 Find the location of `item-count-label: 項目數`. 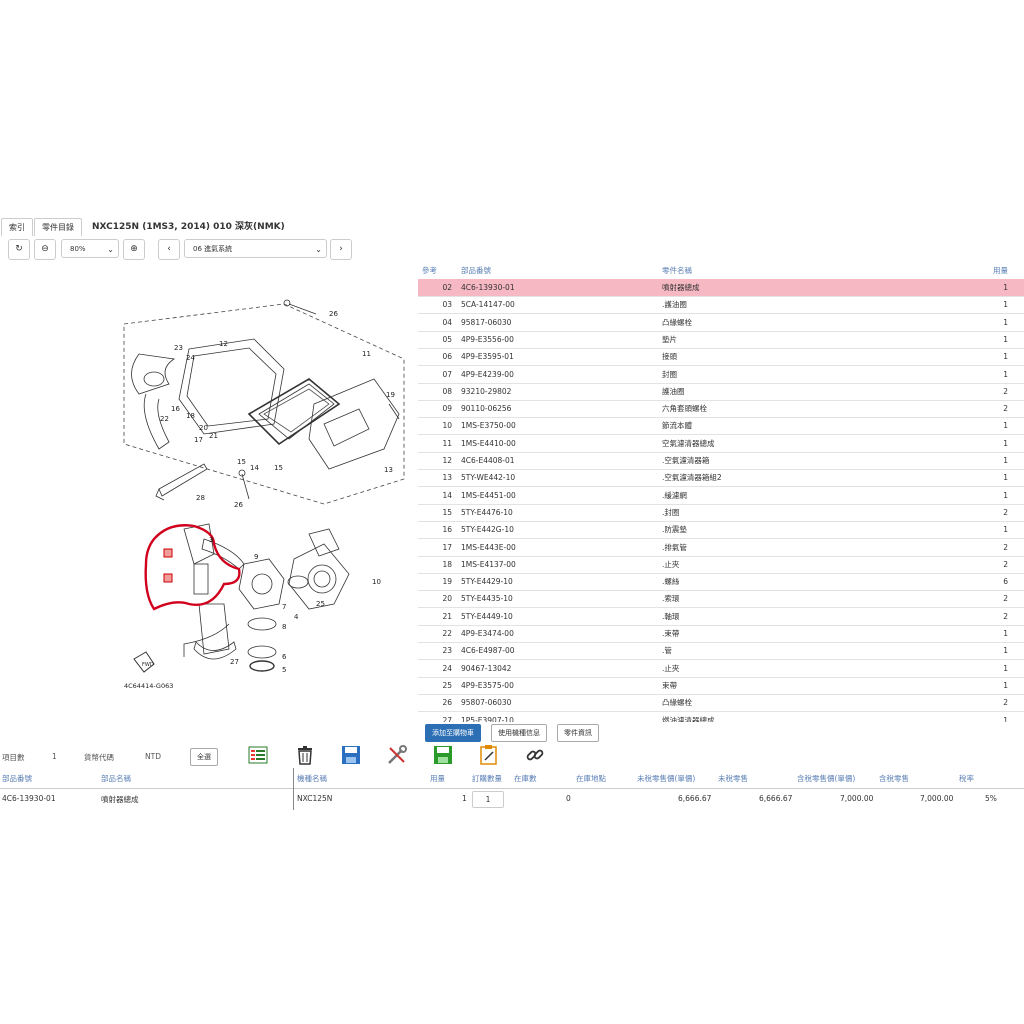

item-count-label: 項目數 is located at coordinates (13, 757).